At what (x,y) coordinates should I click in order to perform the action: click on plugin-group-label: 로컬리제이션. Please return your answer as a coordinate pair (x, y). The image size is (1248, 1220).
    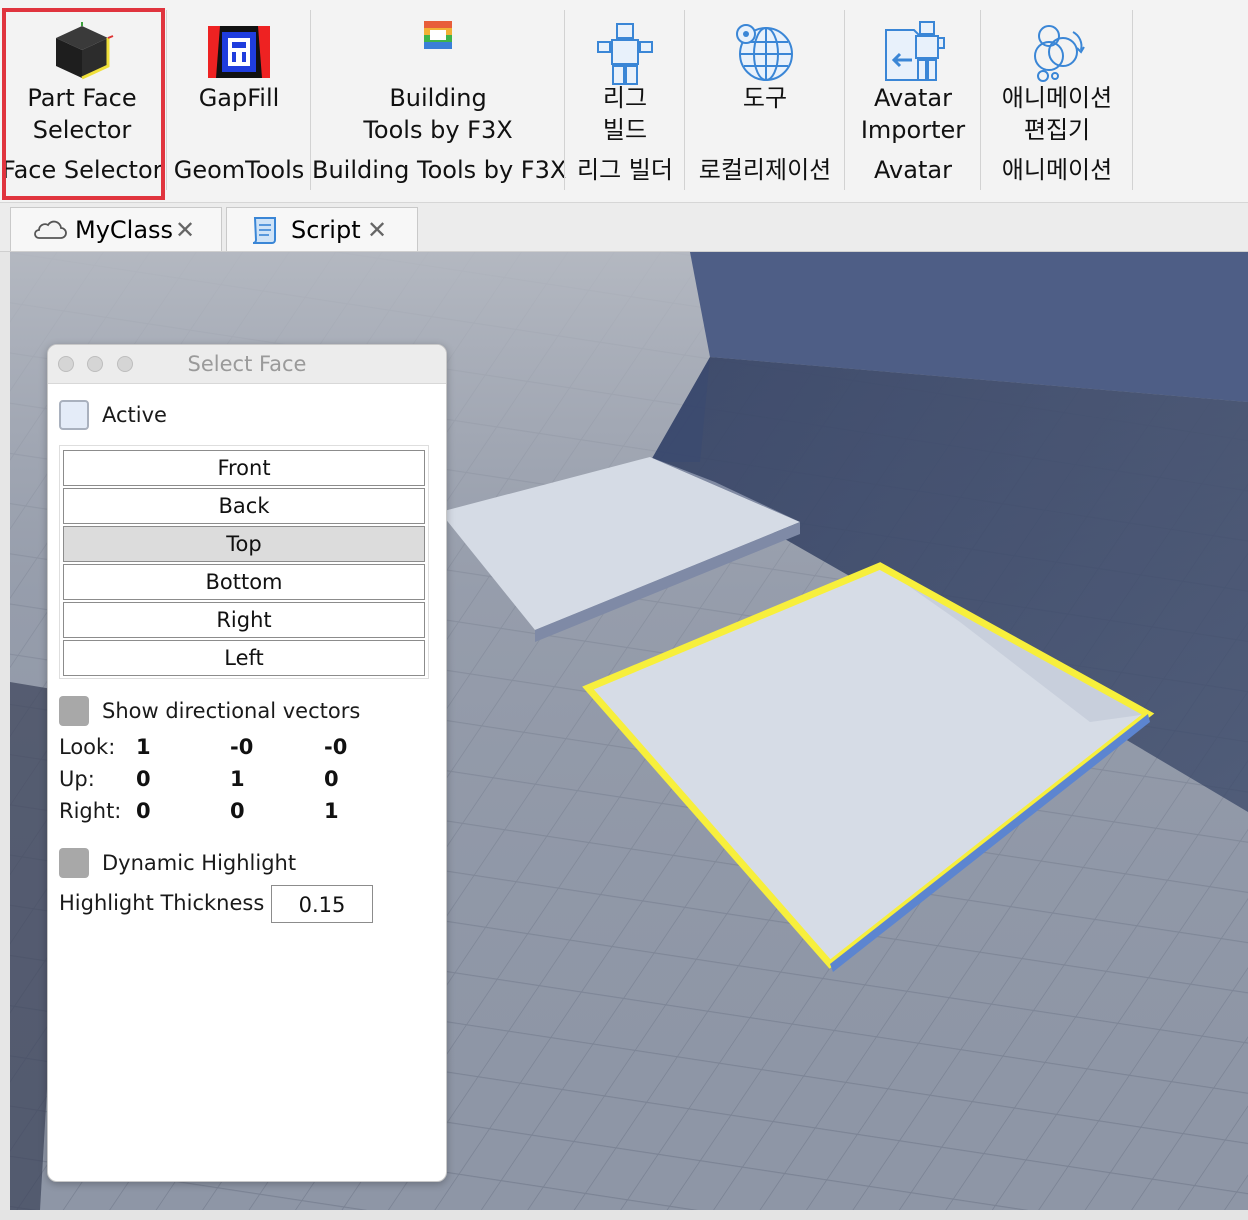
    Looking at the image, I should click on (765, 170).